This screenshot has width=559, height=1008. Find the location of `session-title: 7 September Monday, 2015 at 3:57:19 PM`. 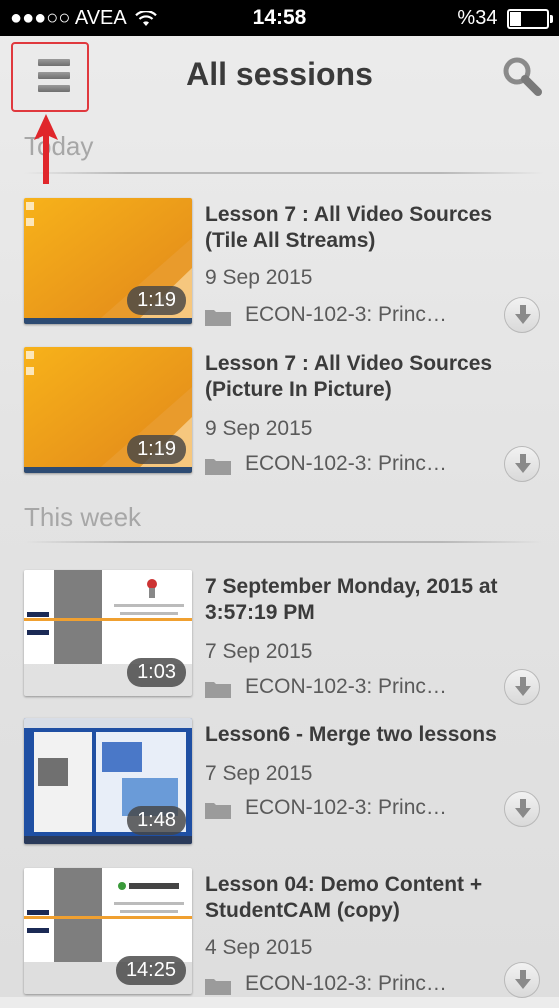

session-title: 7 September Monday, 2015 at 3:57:19 PM is located at coordinates (351, 599).